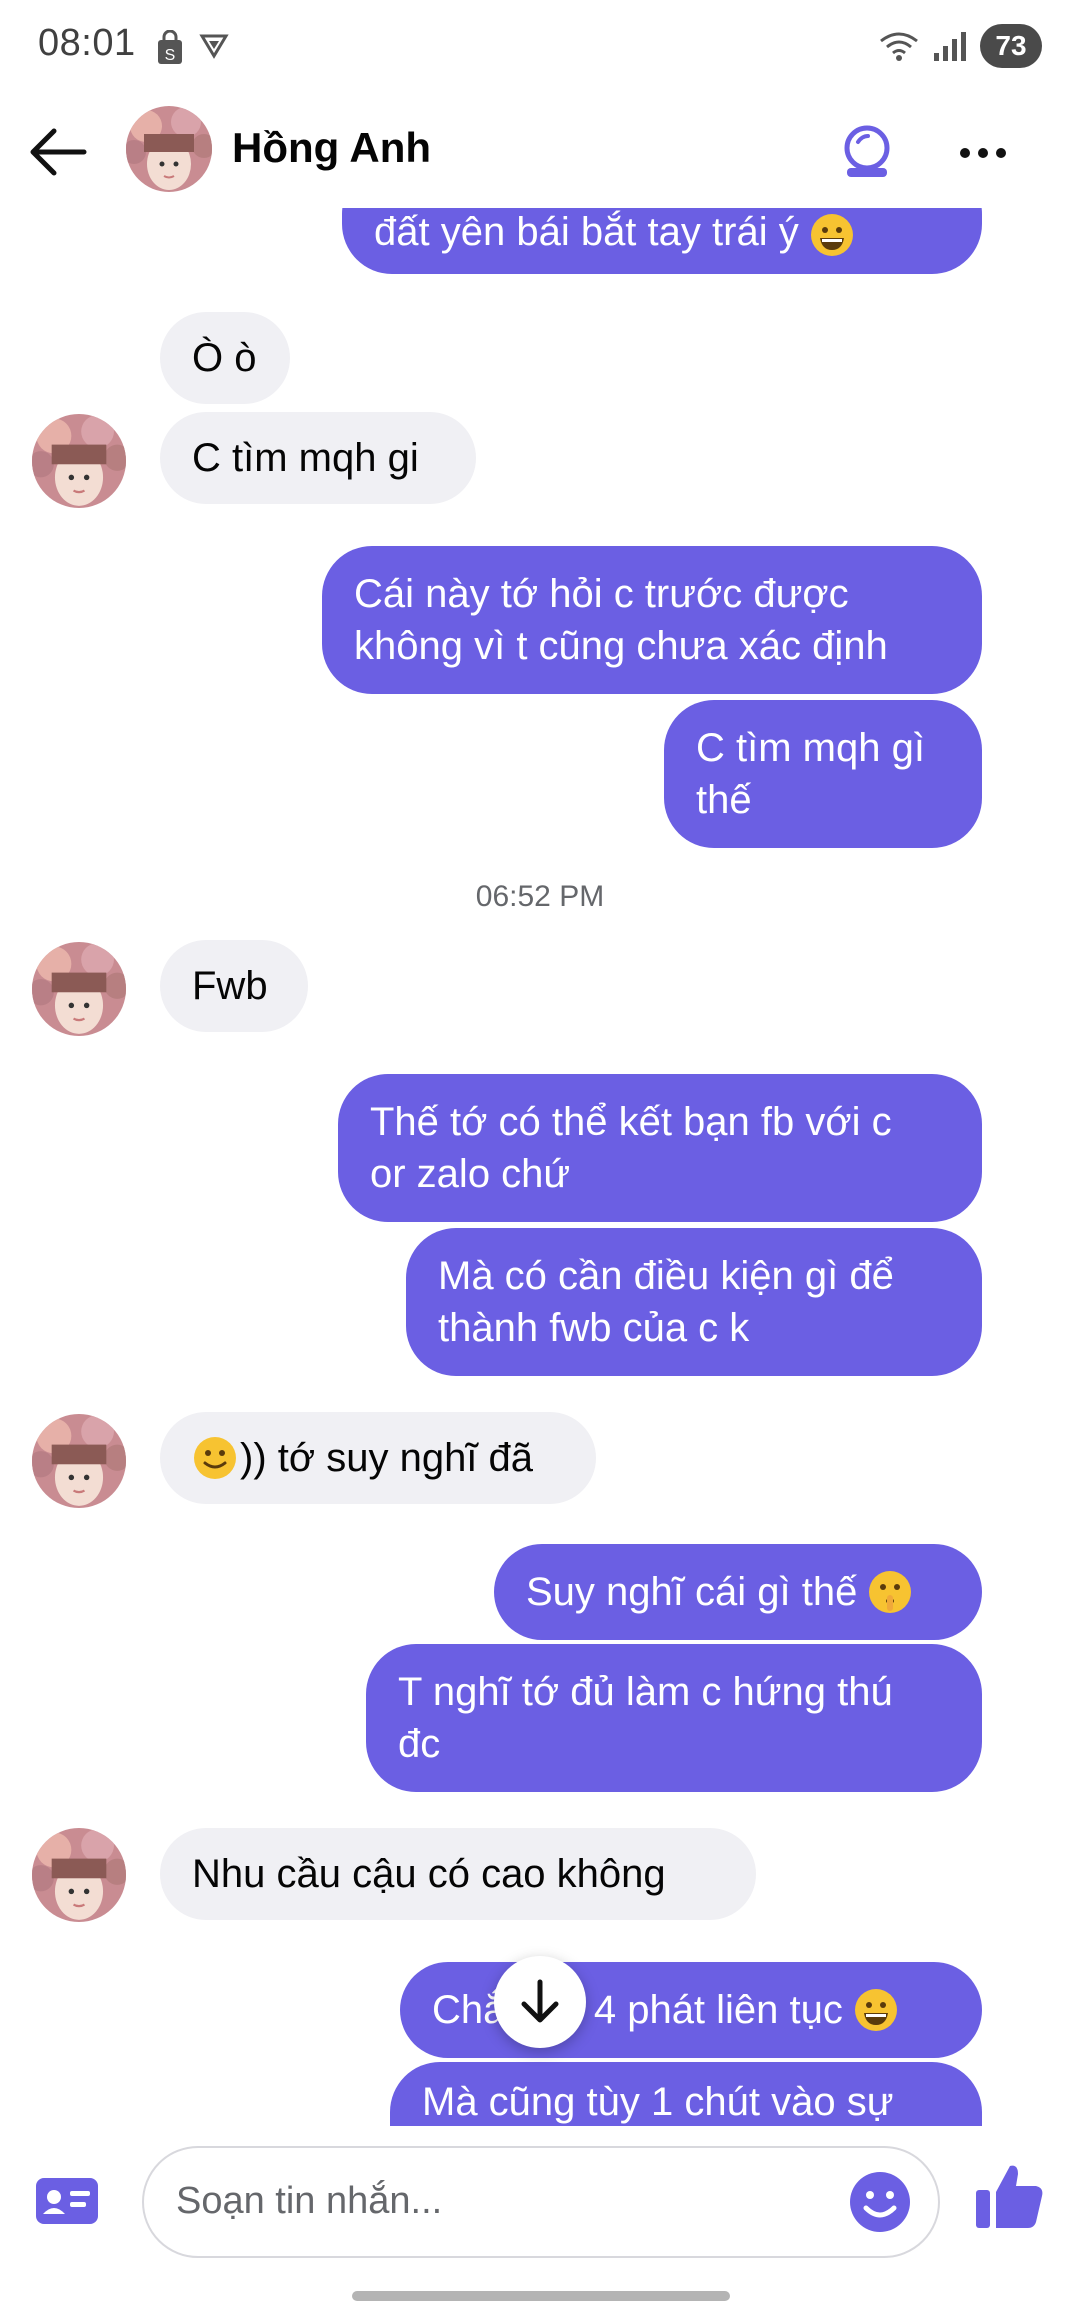  I want to click on status-time: 08:01, so click(87, 43).